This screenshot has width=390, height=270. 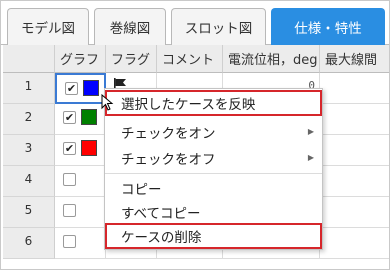 What do you see at coordinates (271, 59) in the screenshot?
I see `column-header-current-phase: 電流位相，deg` at bounding box center [271, 59].